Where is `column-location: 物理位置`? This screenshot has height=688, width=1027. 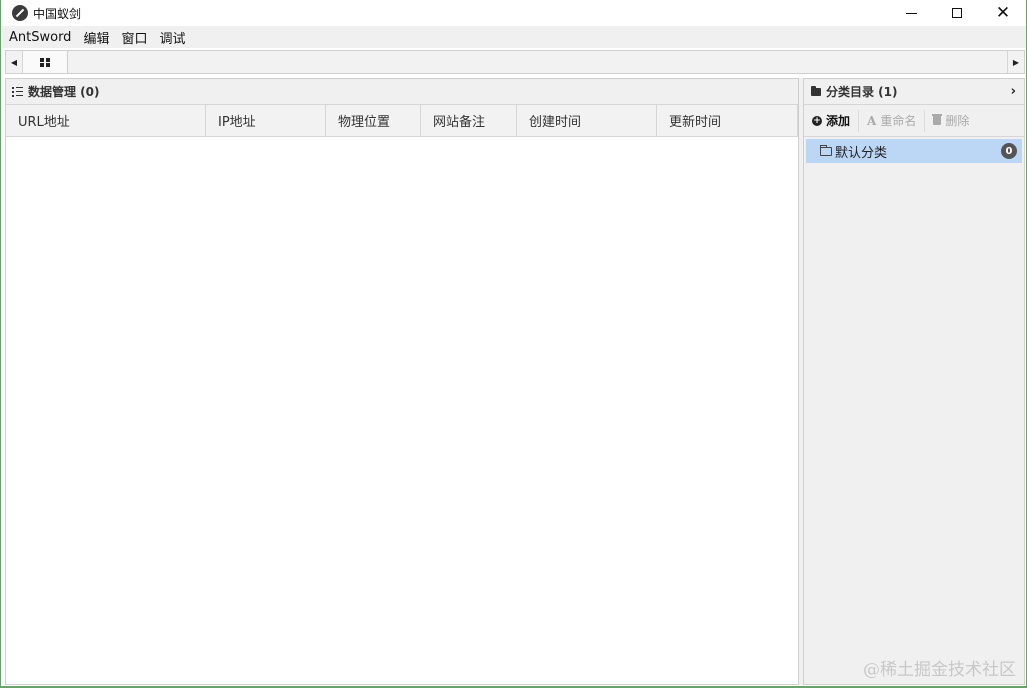
column-location: 物理位置 is located at coordinates (373, 120).